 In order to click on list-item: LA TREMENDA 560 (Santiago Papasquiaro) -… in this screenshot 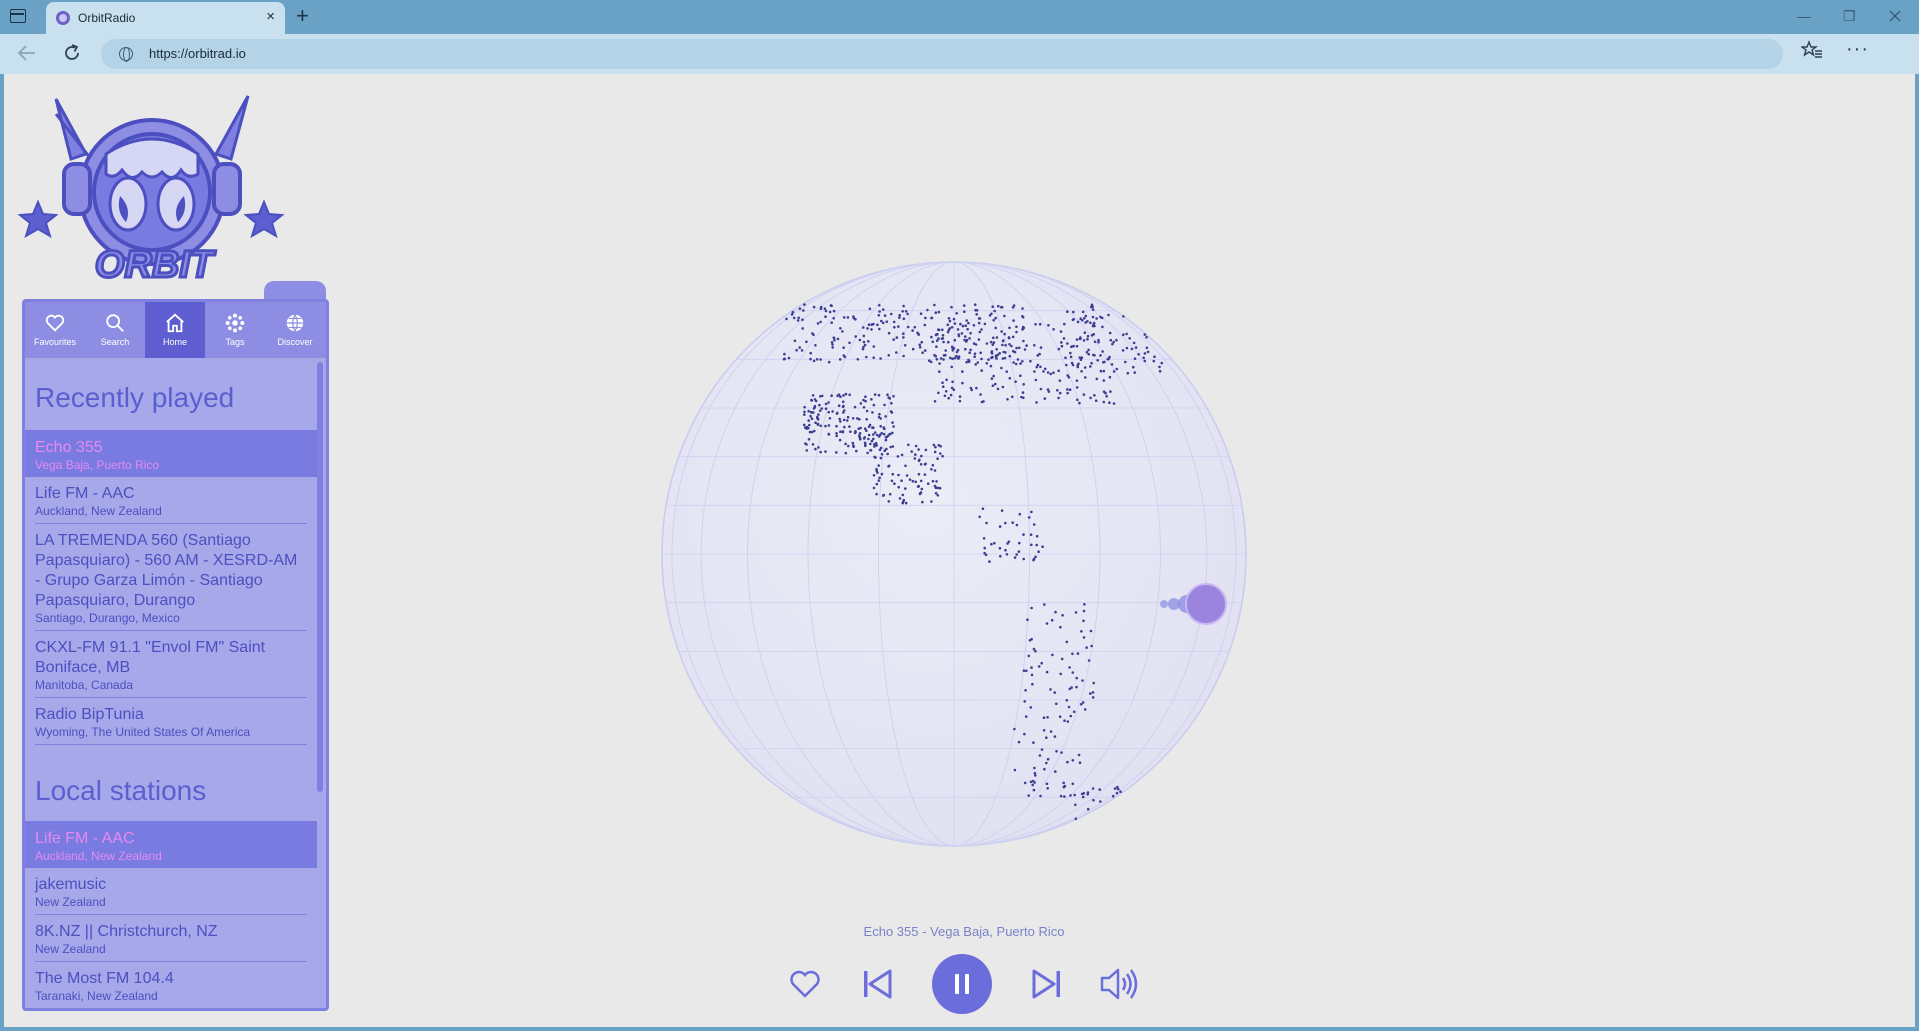, I will do `click(171, 577)`.